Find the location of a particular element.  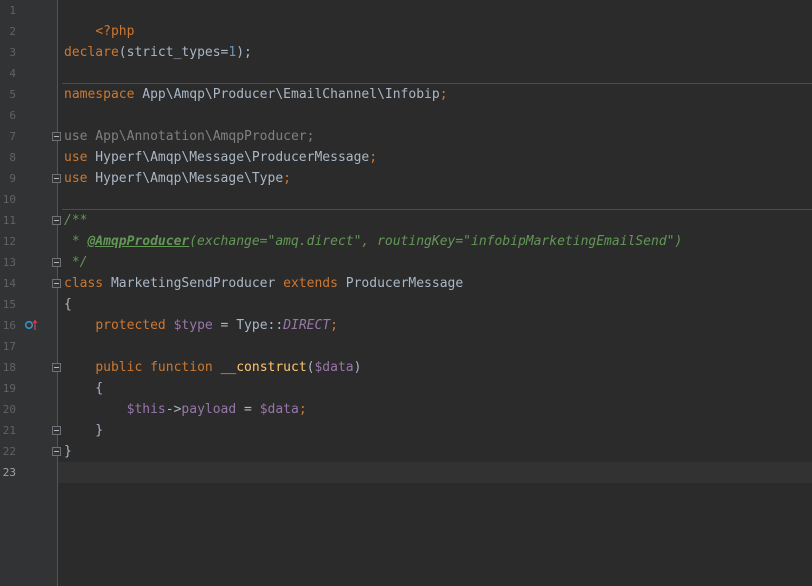

public-keyword: public is located at coordinates (119, 367).